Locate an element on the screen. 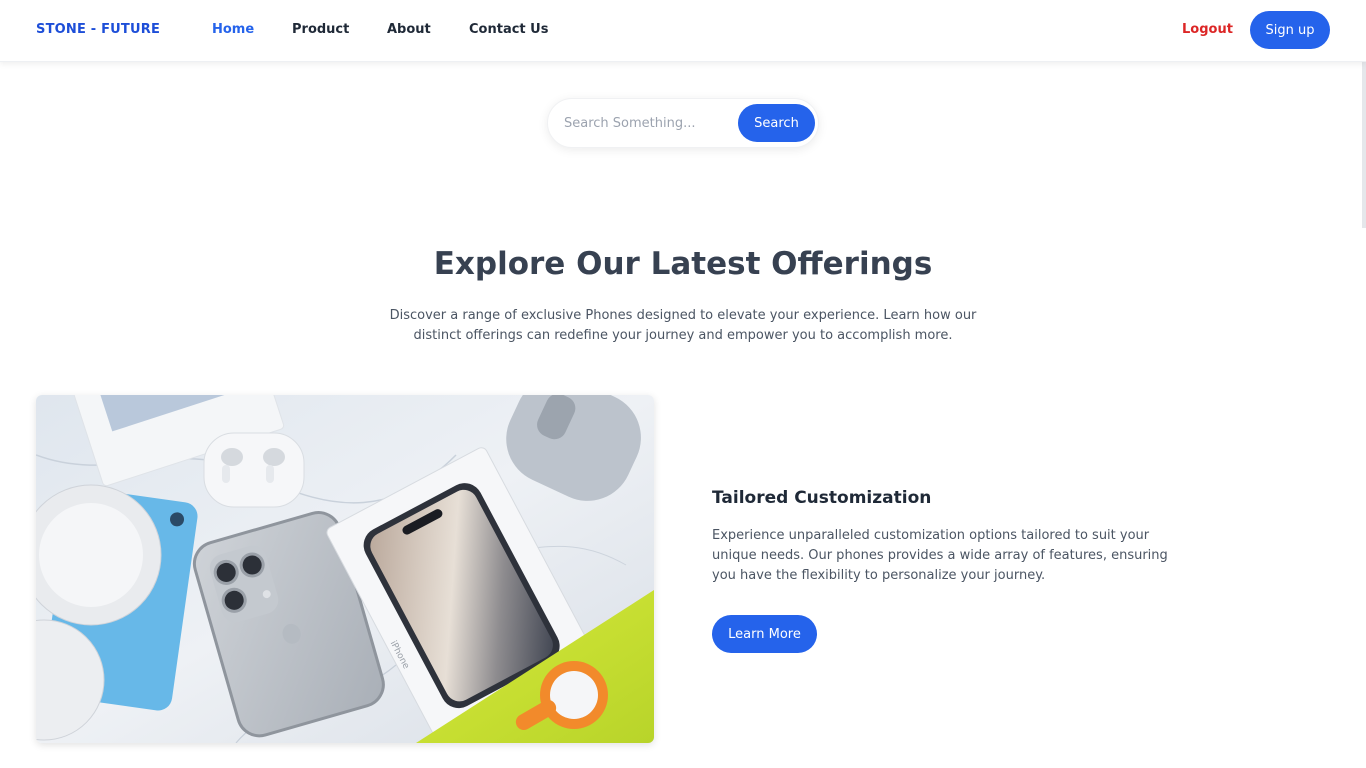 The image size is (1366, 768). nav-product-link: Product is located at coordinates (320, 29).